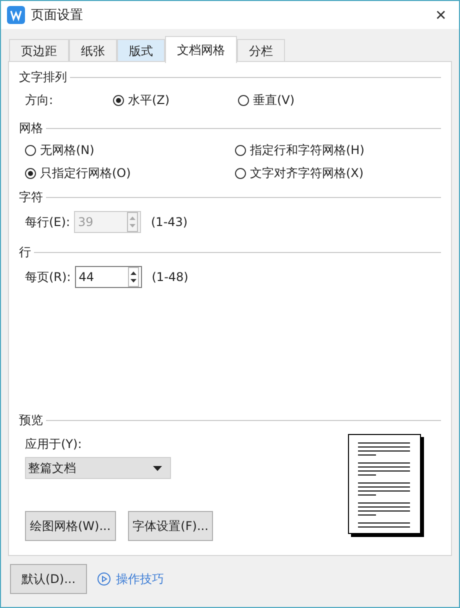 The height and width of the screenshot is (608, 460). What do you see at coordinates (16, 15) in the screenshot?
I see `app-logo-icon` at bounding box center [16, 15].